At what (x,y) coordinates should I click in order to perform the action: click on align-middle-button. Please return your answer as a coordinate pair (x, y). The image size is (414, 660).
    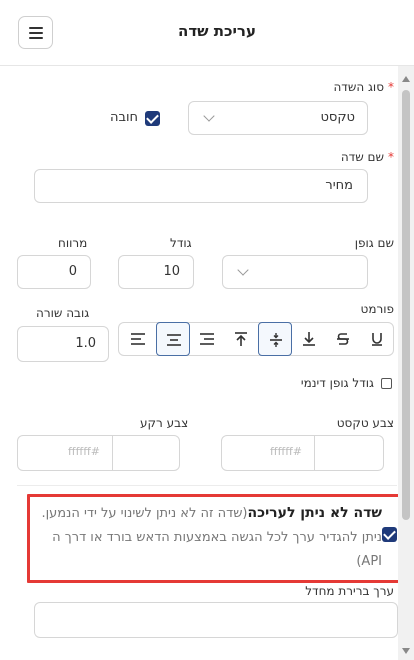
    Looking at the image, I should click on (275, 339).